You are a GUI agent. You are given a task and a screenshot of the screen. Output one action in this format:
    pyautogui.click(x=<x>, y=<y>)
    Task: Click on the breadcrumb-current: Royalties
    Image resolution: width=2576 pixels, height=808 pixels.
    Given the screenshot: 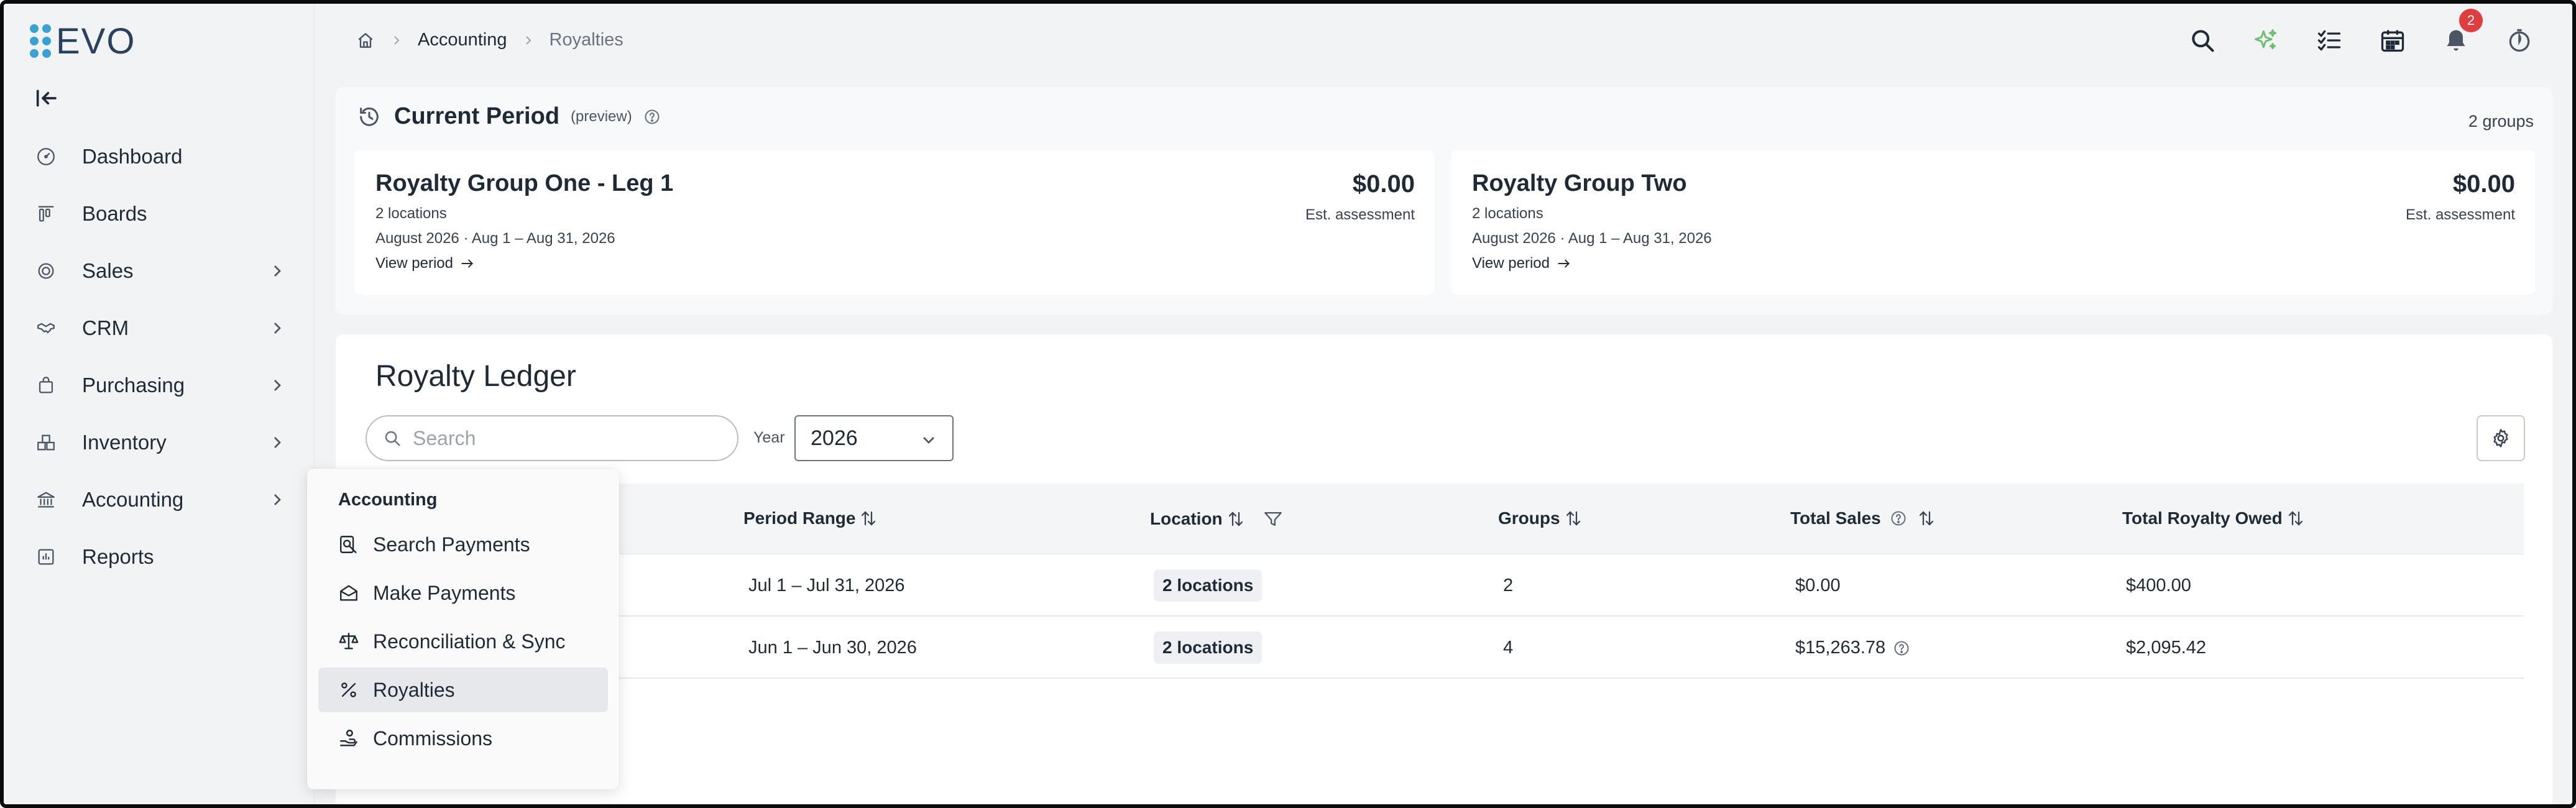 What is the action you would take?
    pyautogui.click(x=586, y=40)
    